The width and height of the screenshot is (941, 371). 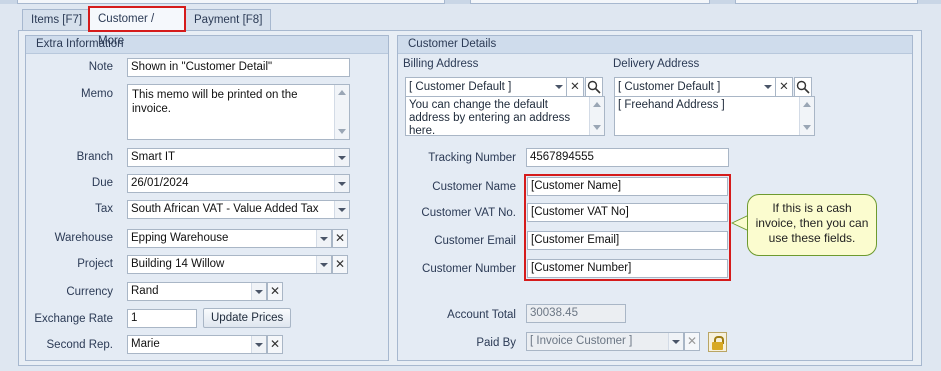 What do you see at coordinates (162, 318) in the screenshot?
I see `exchange-rate-field: 1` at bounding box center [162, 318].